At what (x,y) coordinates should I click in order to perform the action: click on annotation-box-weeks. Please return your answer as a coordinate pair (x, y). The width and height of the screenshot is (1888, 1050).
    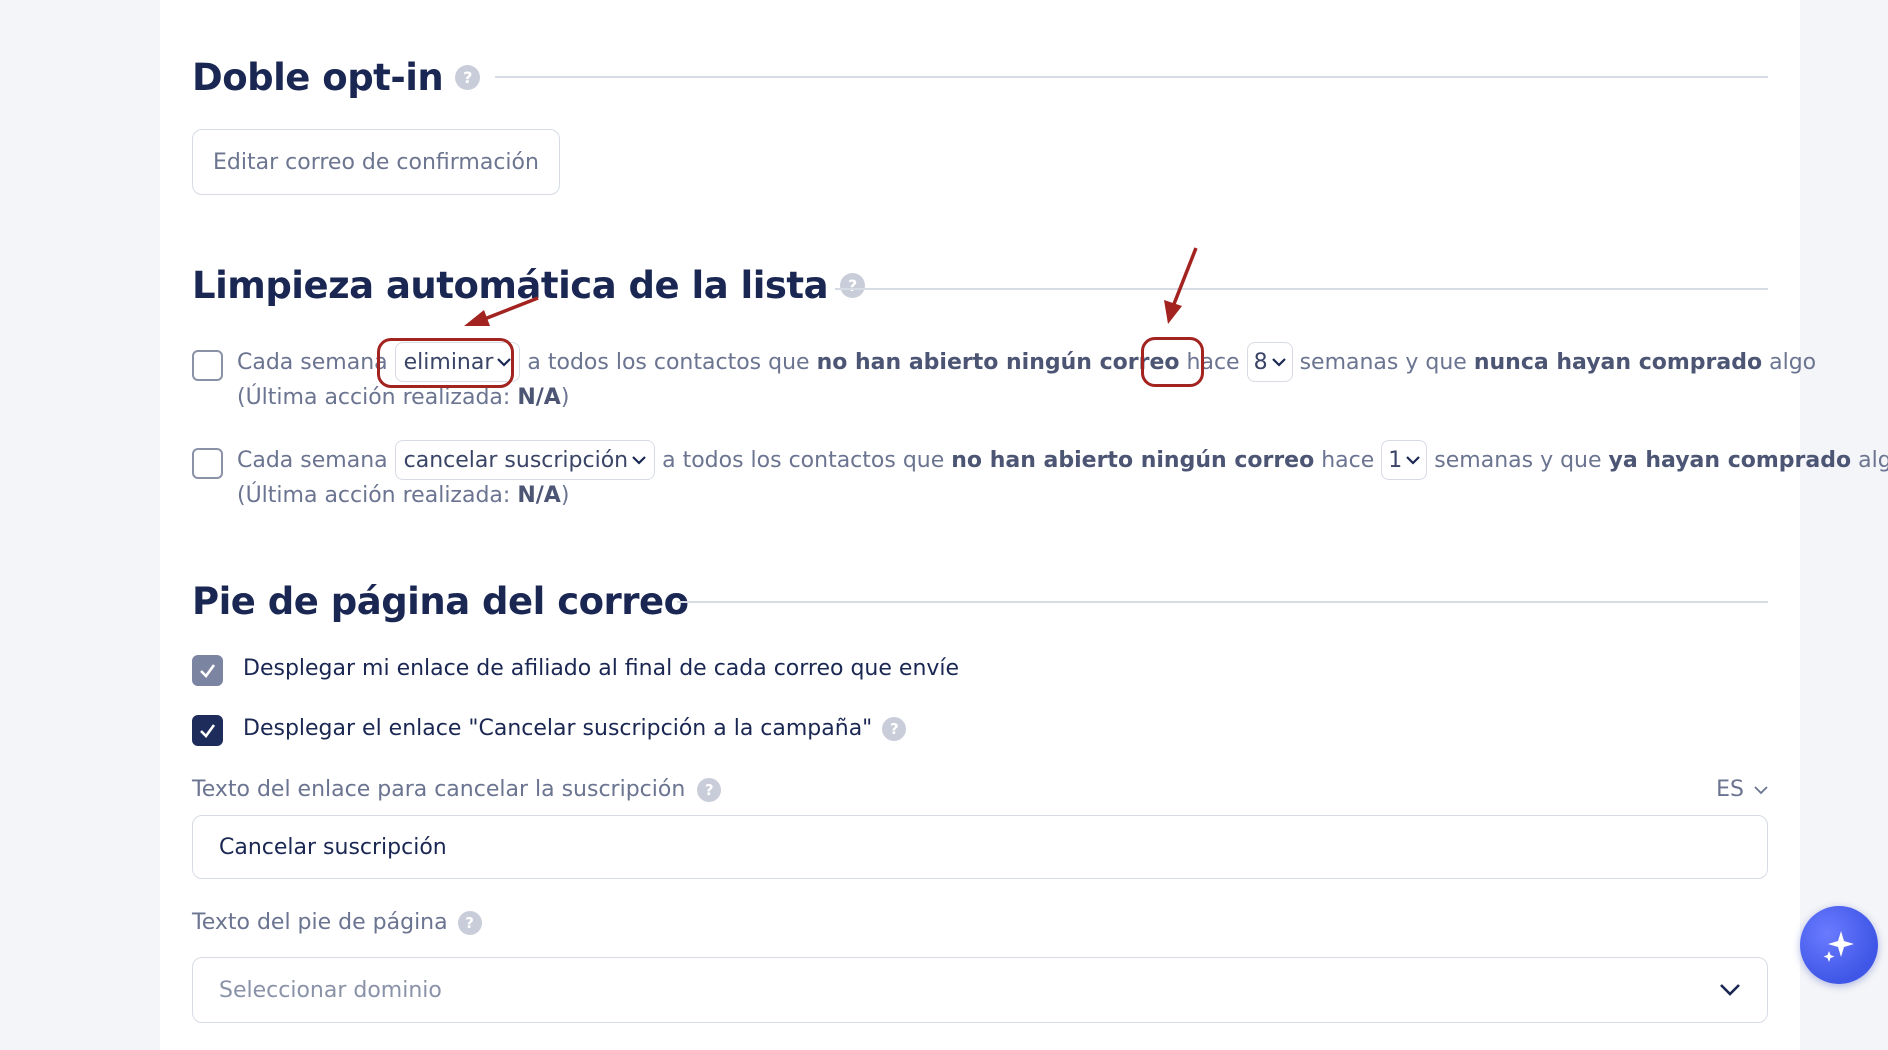
    Looking at the image, I should click on (1172, 362).